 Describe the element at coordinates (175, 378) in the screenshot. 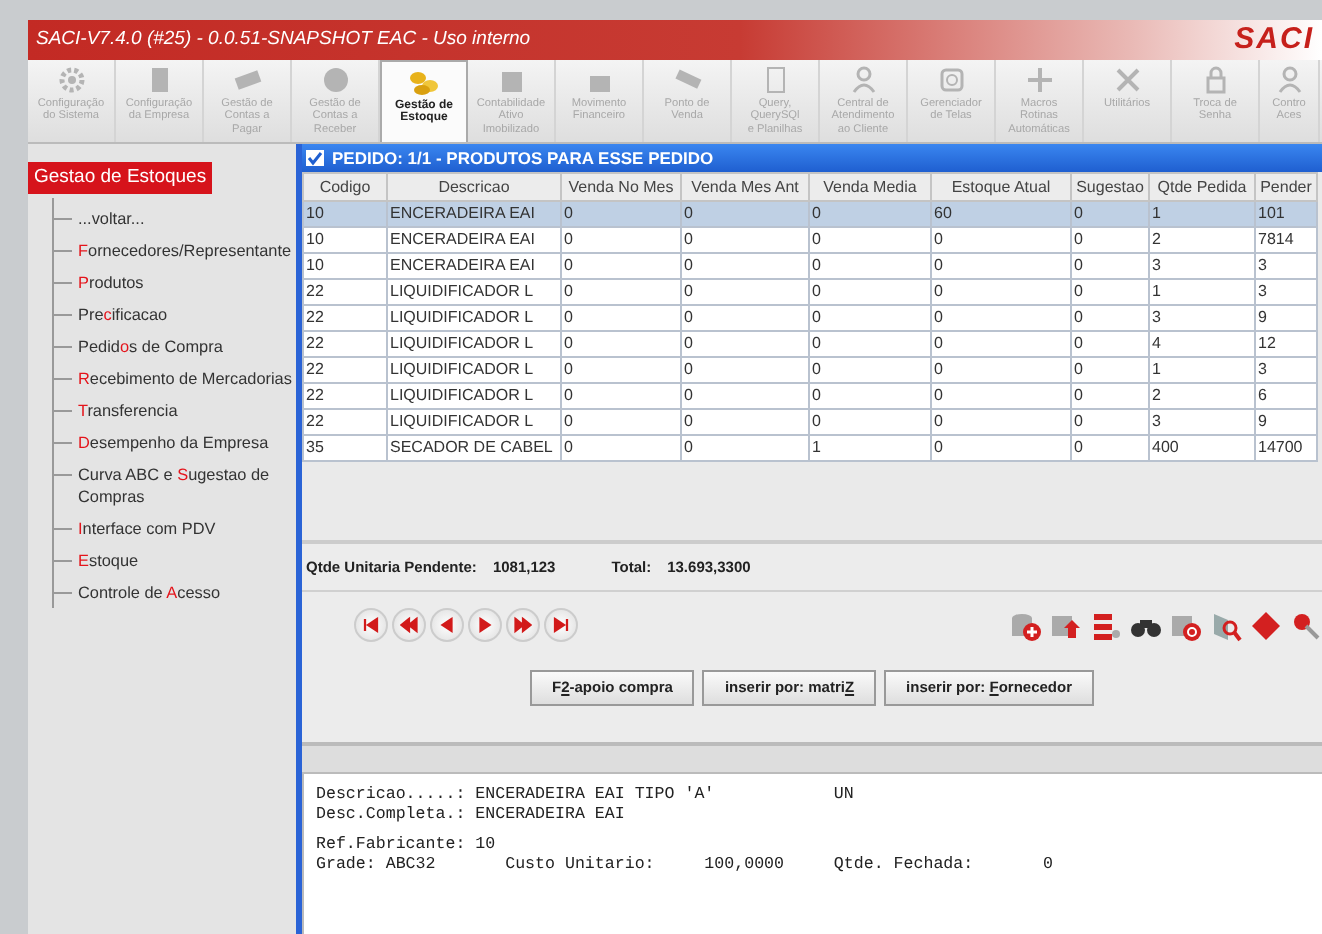

I see `menu-item: Recebimento de Mercadorias` at that location.